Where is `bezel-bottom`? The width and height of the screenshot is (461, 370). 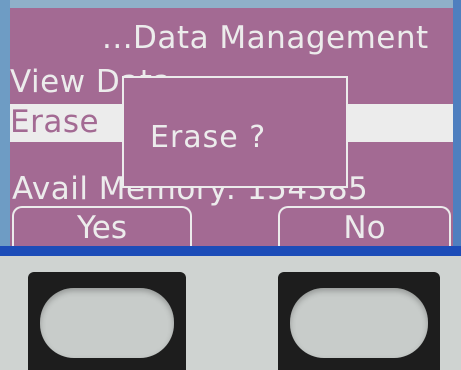
bezel-bottom is located at coordinates (230, 251).